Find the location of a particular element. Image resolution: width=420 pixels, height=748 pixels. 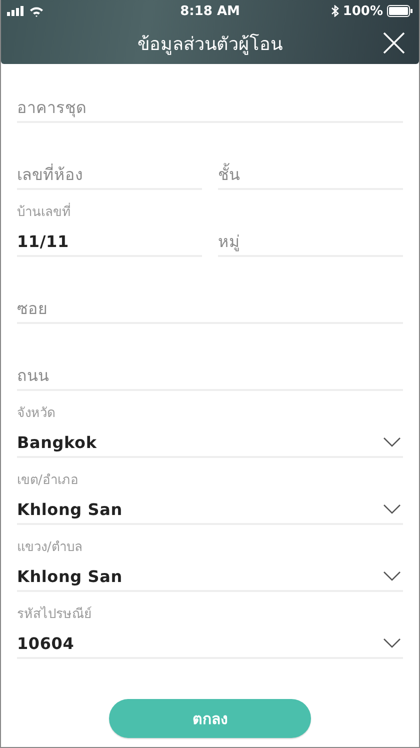

dropdown-field: 10604 is located at coordinates (210, 644).